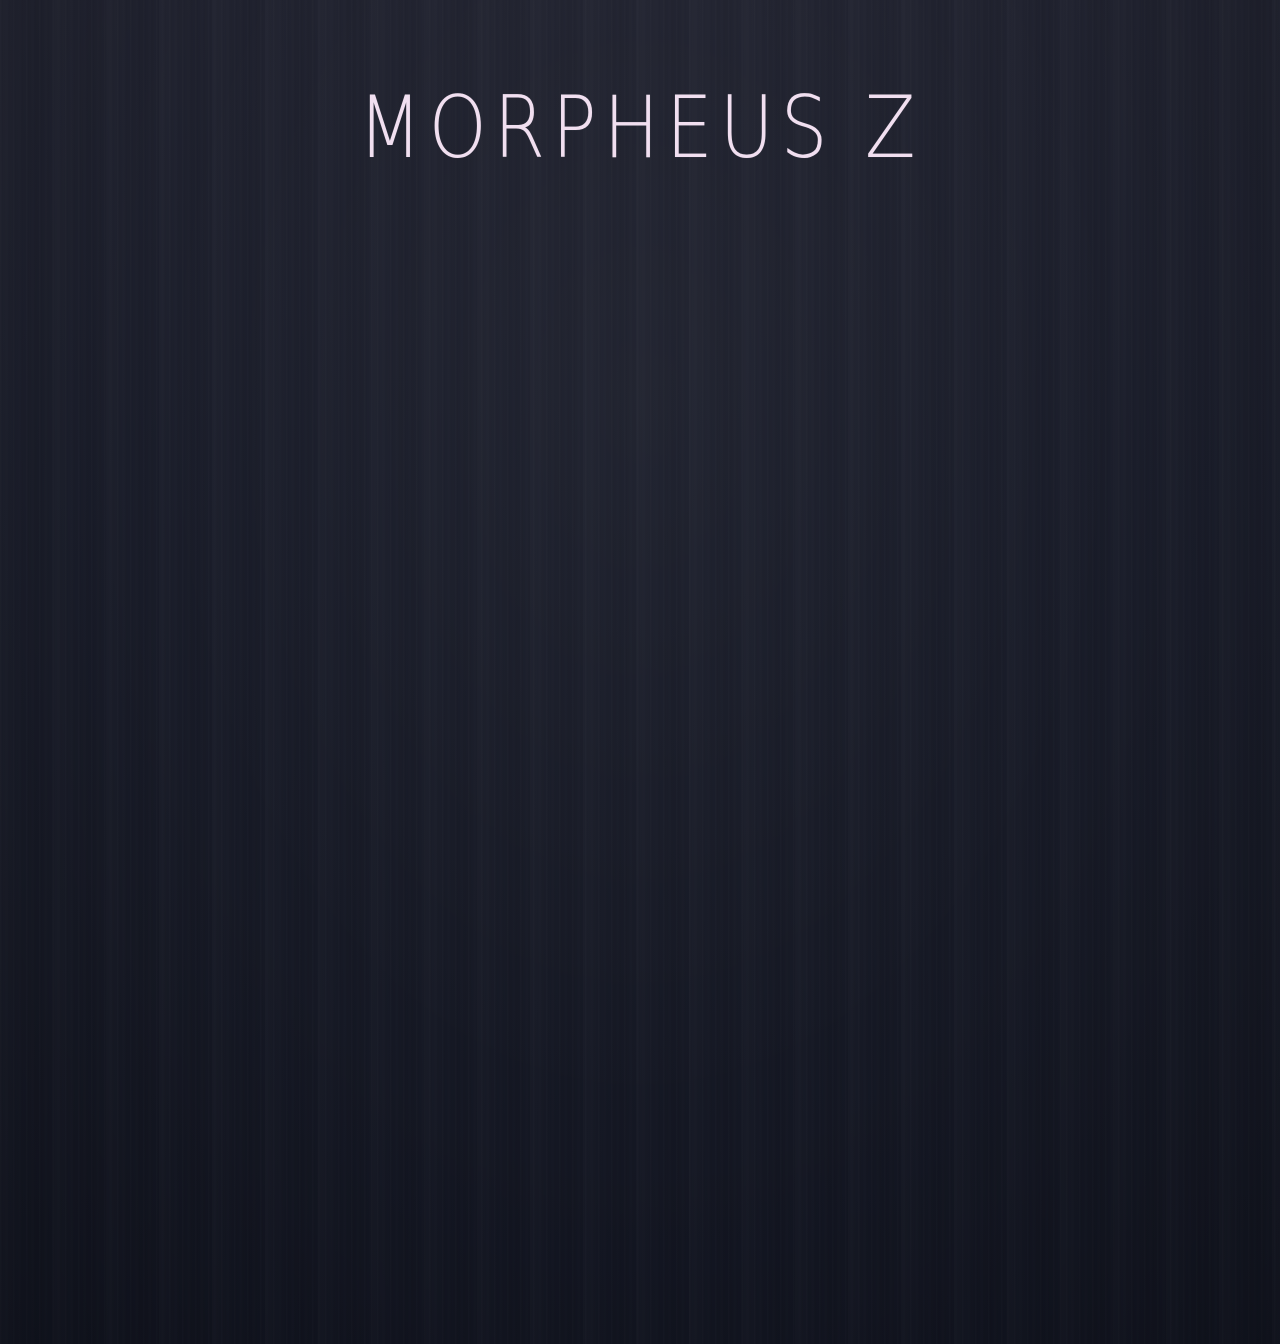 Image resolution: width=1280 pixels, height=1344 pixels. I want to click on logo-text: MORPHEUS Z, so click(640, 128).